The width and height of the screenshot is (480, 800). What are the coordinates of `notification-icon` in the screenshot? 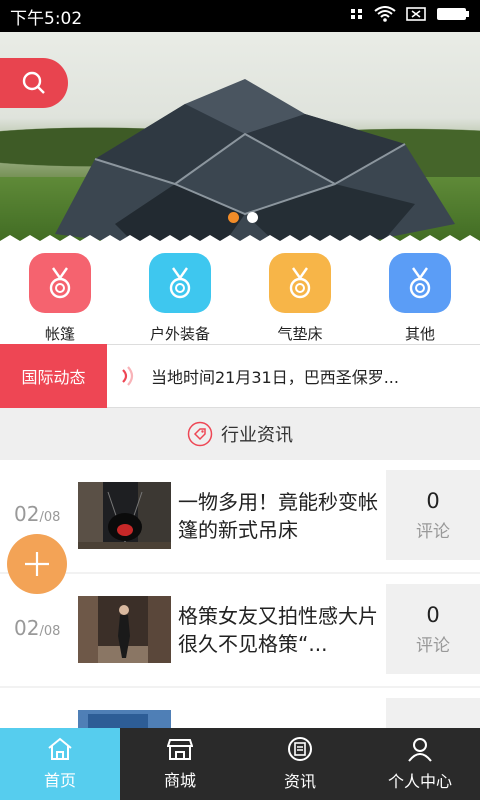 It's located at (357, 16).